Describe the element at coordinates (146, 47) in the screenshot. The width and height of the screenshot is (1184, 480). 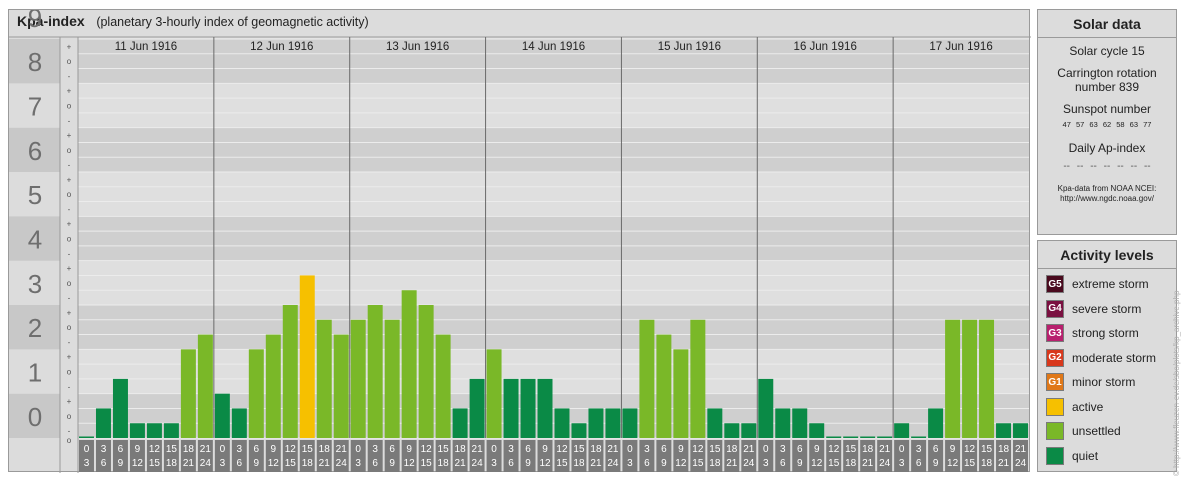
I see `day-label: 11 Jun 1916` at that location.